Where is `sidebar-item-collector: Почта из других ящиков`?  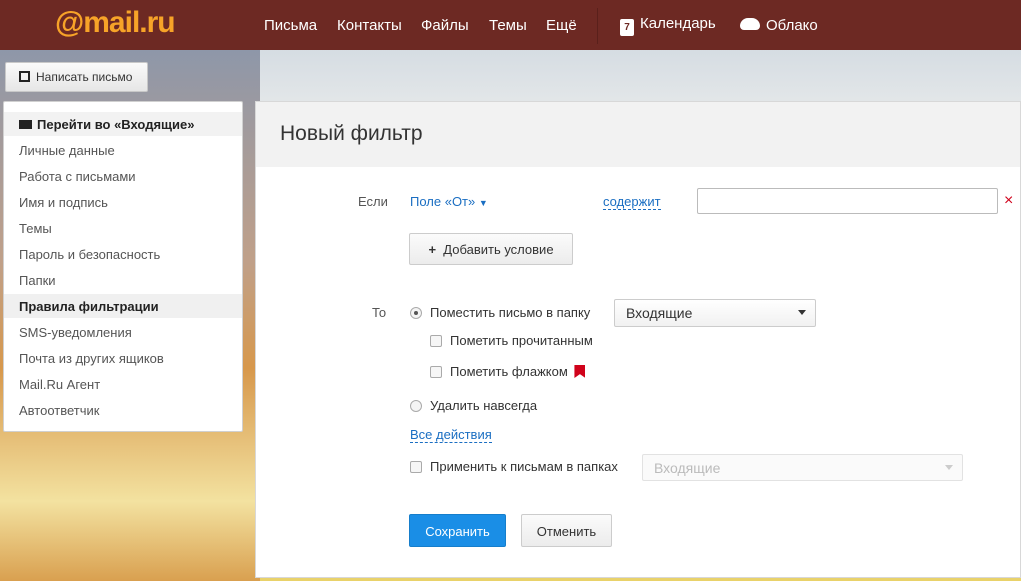
sidebar-item-collector: Почта из других ящиков is located at coordinates (123, 358).